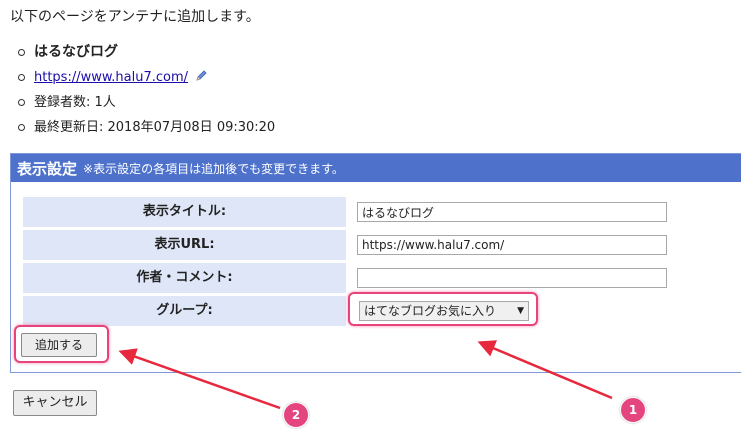 This screenshot has width=741, height=435. Describe the element at coordinates (55, 403) in the screenshot. I see `cancel-button: キャンセル` at that location.